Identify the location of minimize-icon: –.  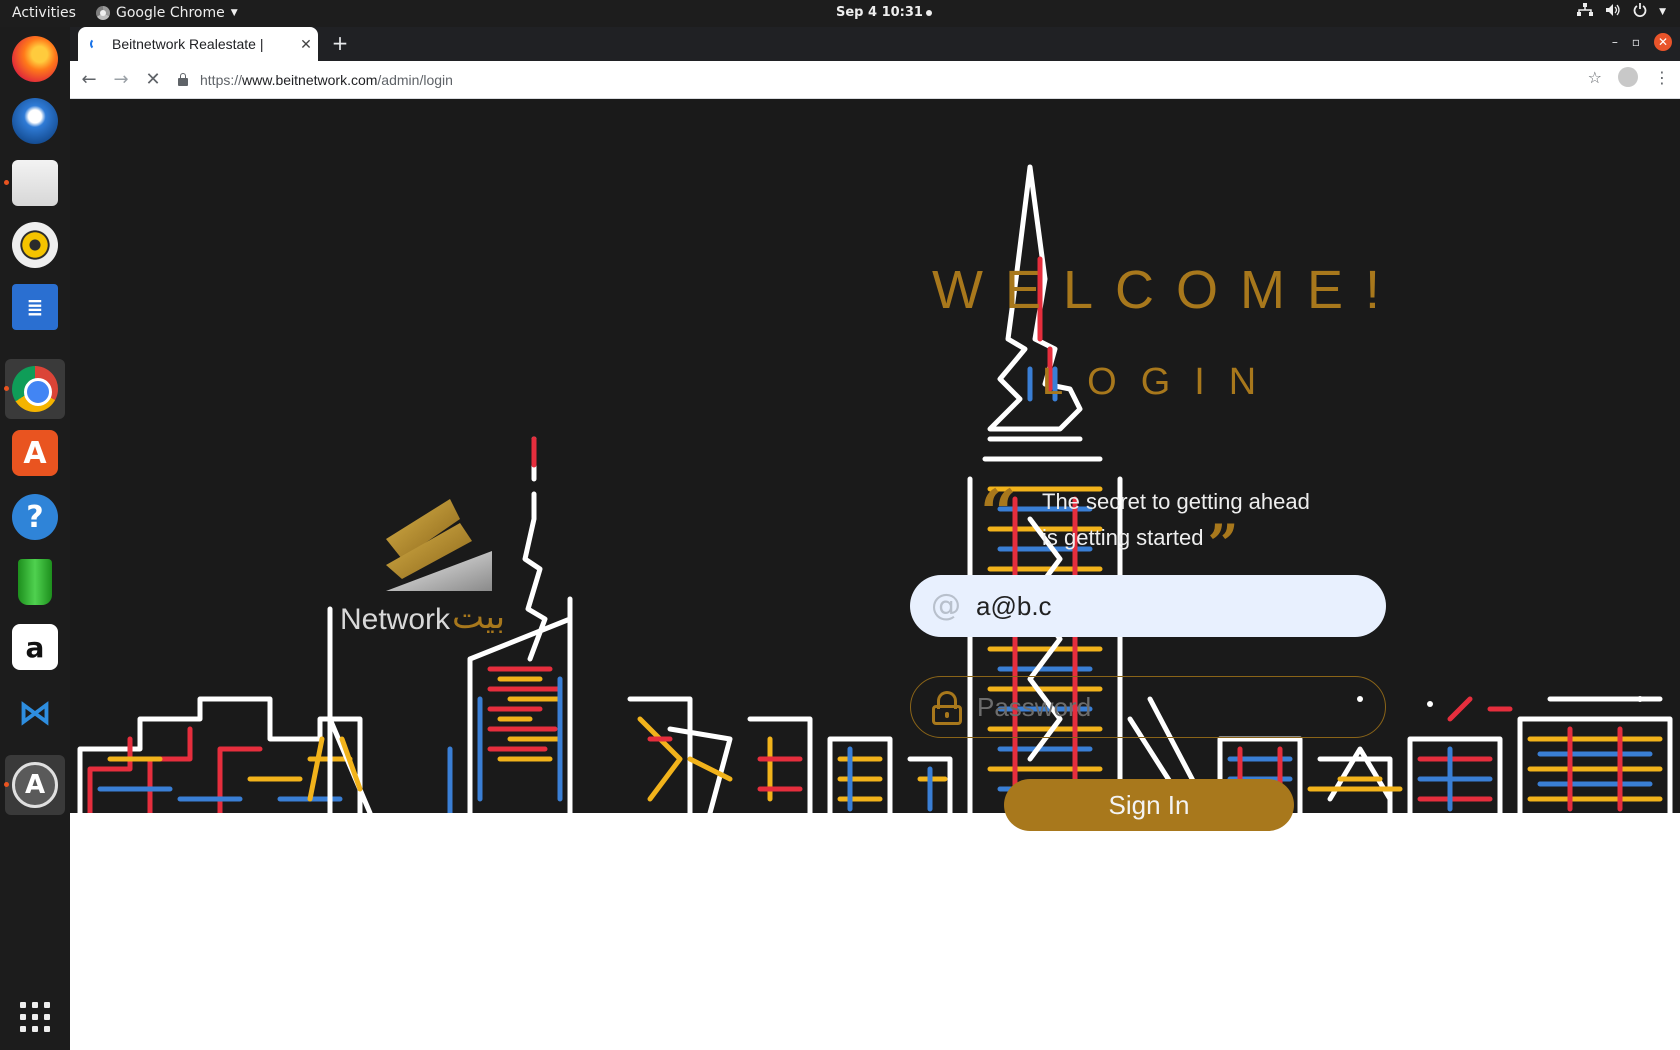
(1615, 42).